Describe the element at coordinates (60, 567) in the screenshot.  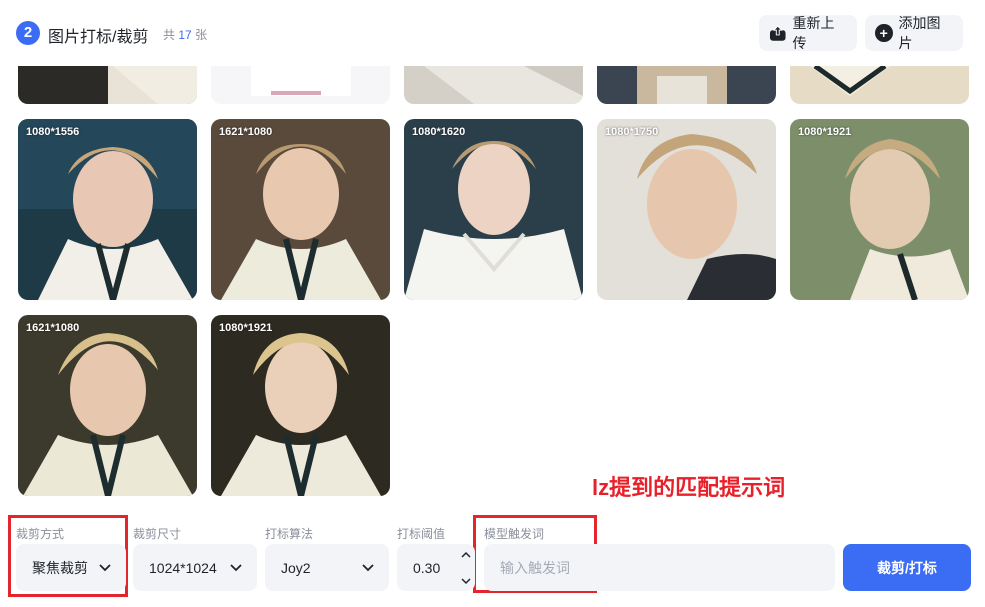
I see `crop-mode-value: 聚焦裁剪` at that location.